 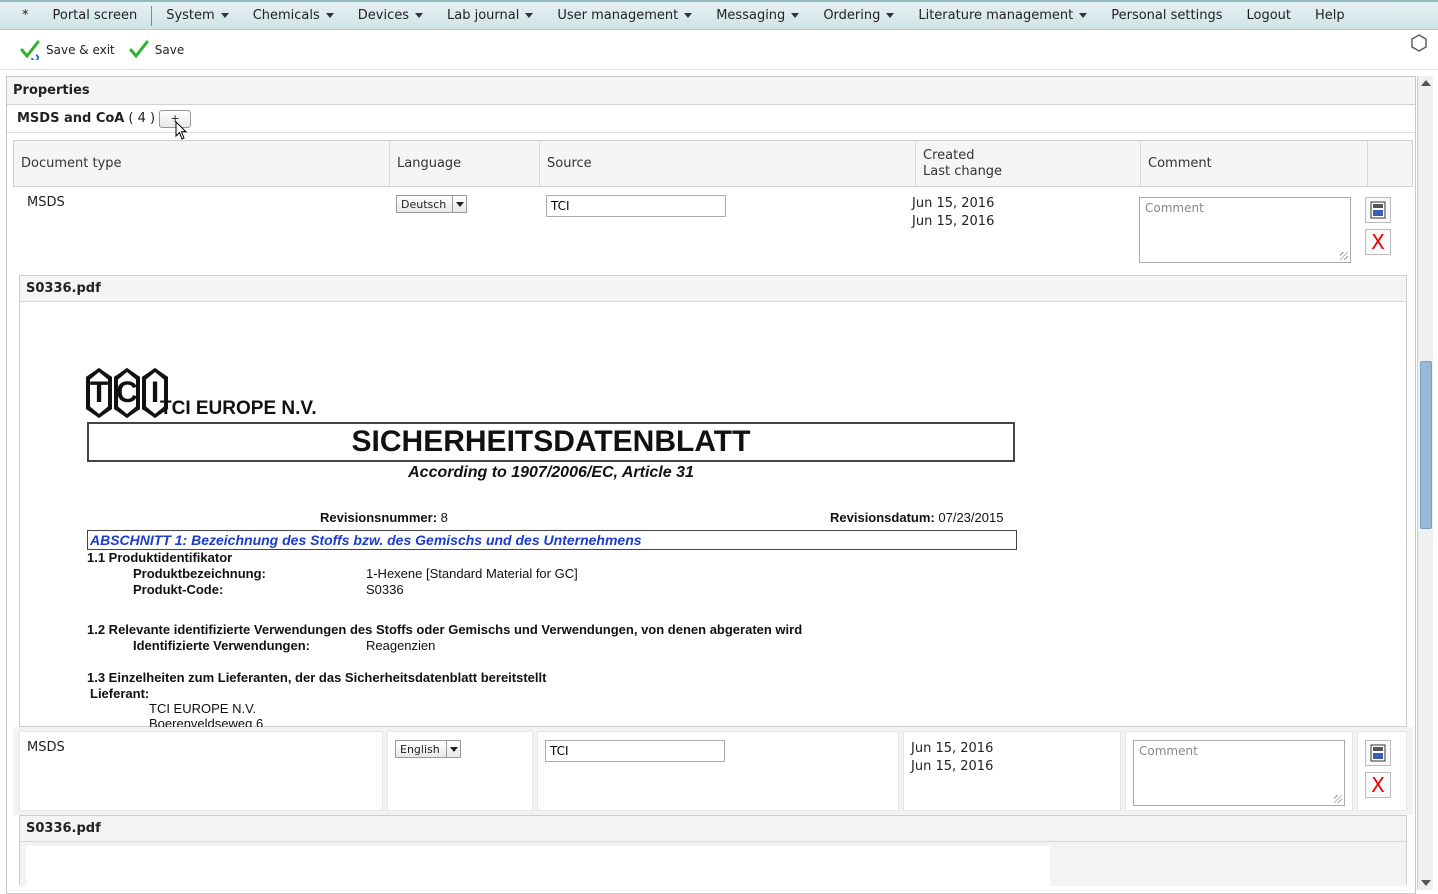 What do you see at coordinates (1028, 163) in the screenshot?
I see `col-created: Created Last change` at bounding box center [1028, 163].